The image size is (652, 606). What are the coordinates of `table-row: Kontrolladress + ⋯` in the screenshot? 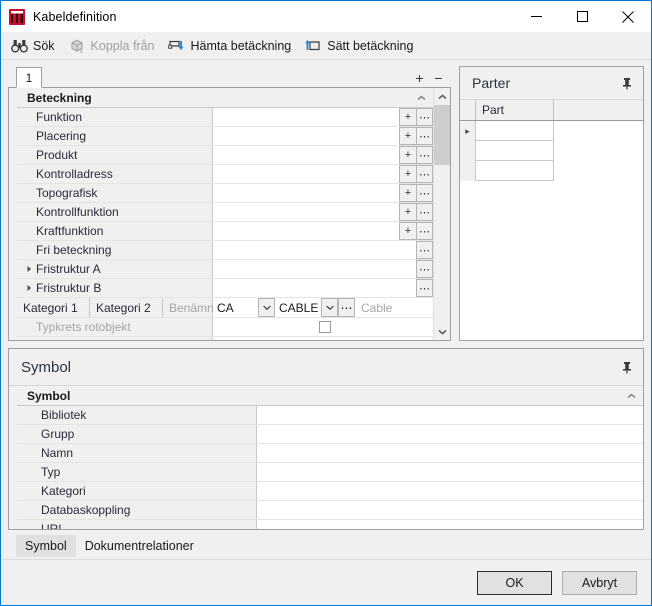 It's located at (225, 174).